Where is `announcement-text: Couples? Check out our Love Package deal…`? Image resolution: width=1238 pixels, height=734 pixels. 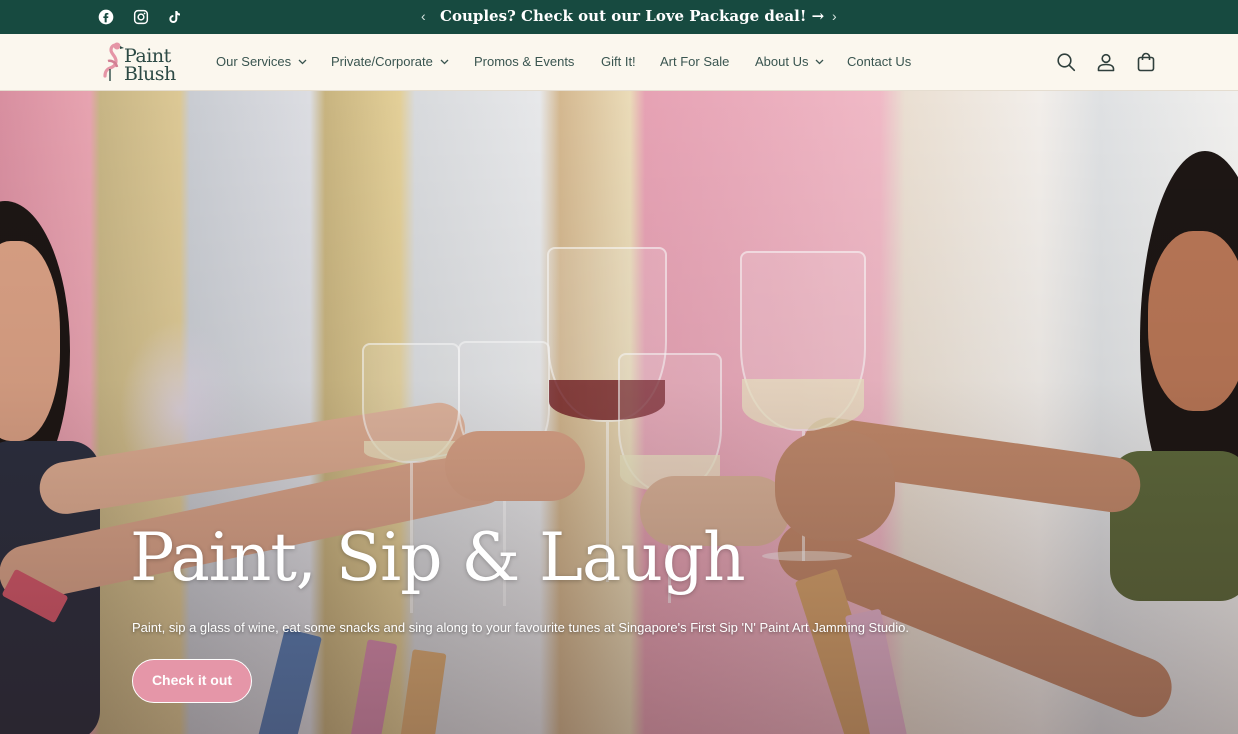
announcement-text: Couples? Check out our Love Package deal… is located at coordinates (632, 17).